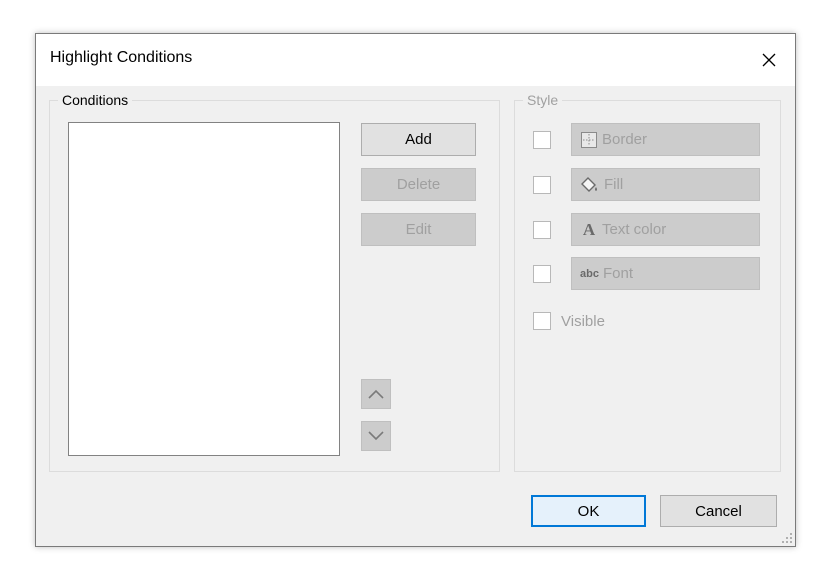 The width and height of the screenshot is (819, 580). What do you see at coordinates (542, 230) in the screenshot?
I see `text-color-checkbox` at bounding box center [542, 230].